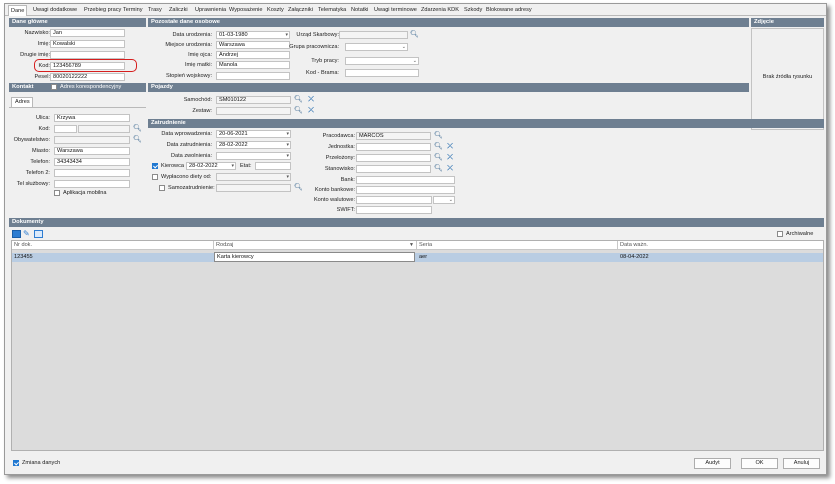  What do you see at coordinates (253, 45) in the screenshot?
I see `miejsce-urodzenia-field: Warszawa` at bounding box center [253, 45].